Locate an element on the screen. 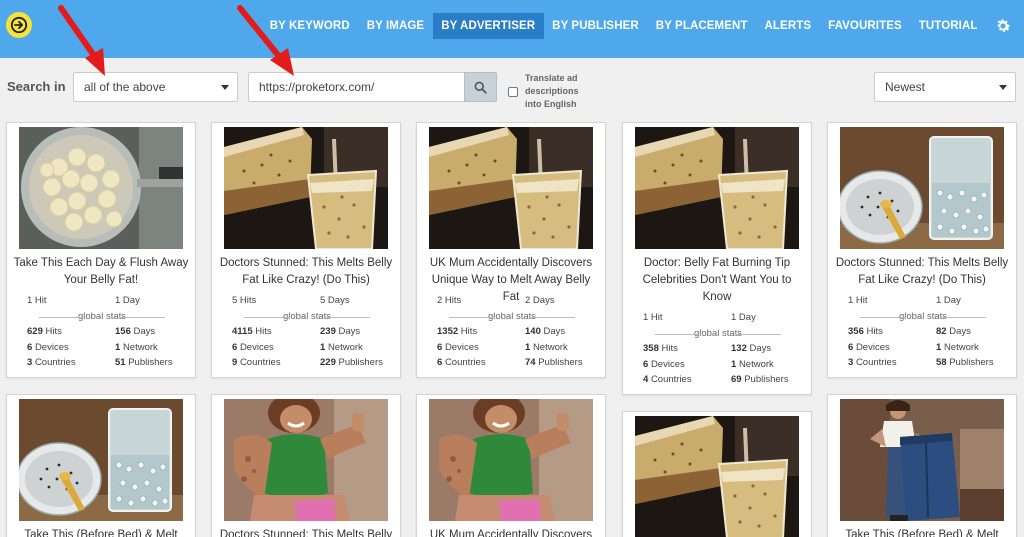 This screenshot has height=537, width=1024. nav-tutorial: TUTORIAL is located at coordinates (948, 26).